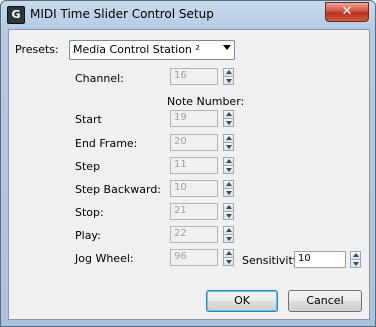 The width and height of the screenshot is (376, 327). I want to click on play-input: 22, so click(194, 234).